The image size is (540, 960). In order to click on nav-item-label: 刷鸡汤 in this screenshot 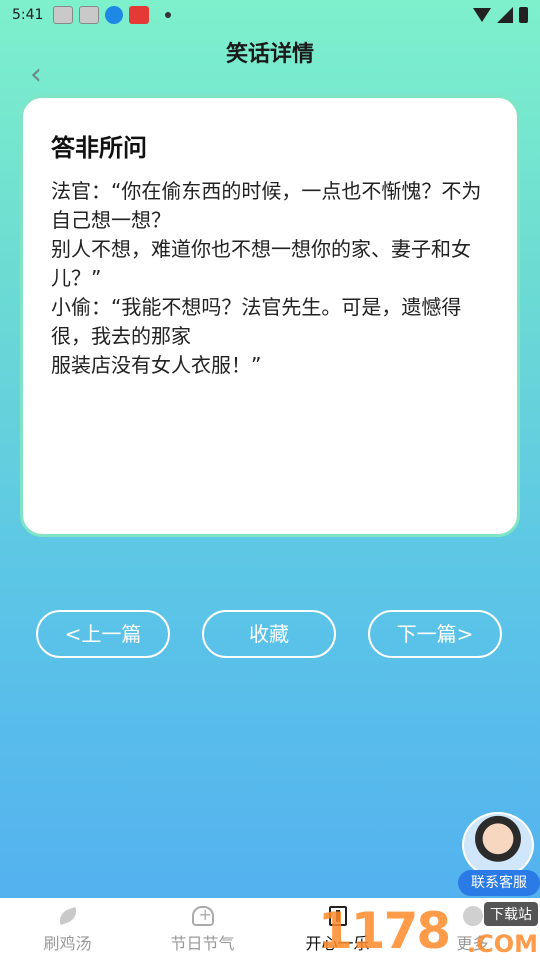, I will do `click(67, 943)`.